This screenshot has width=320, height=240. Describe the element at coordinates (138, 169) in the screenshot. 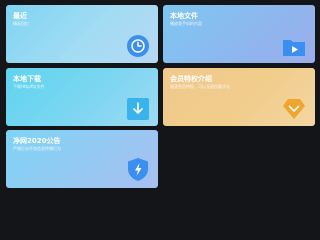

I see `shield-bolt-icon` at that location.